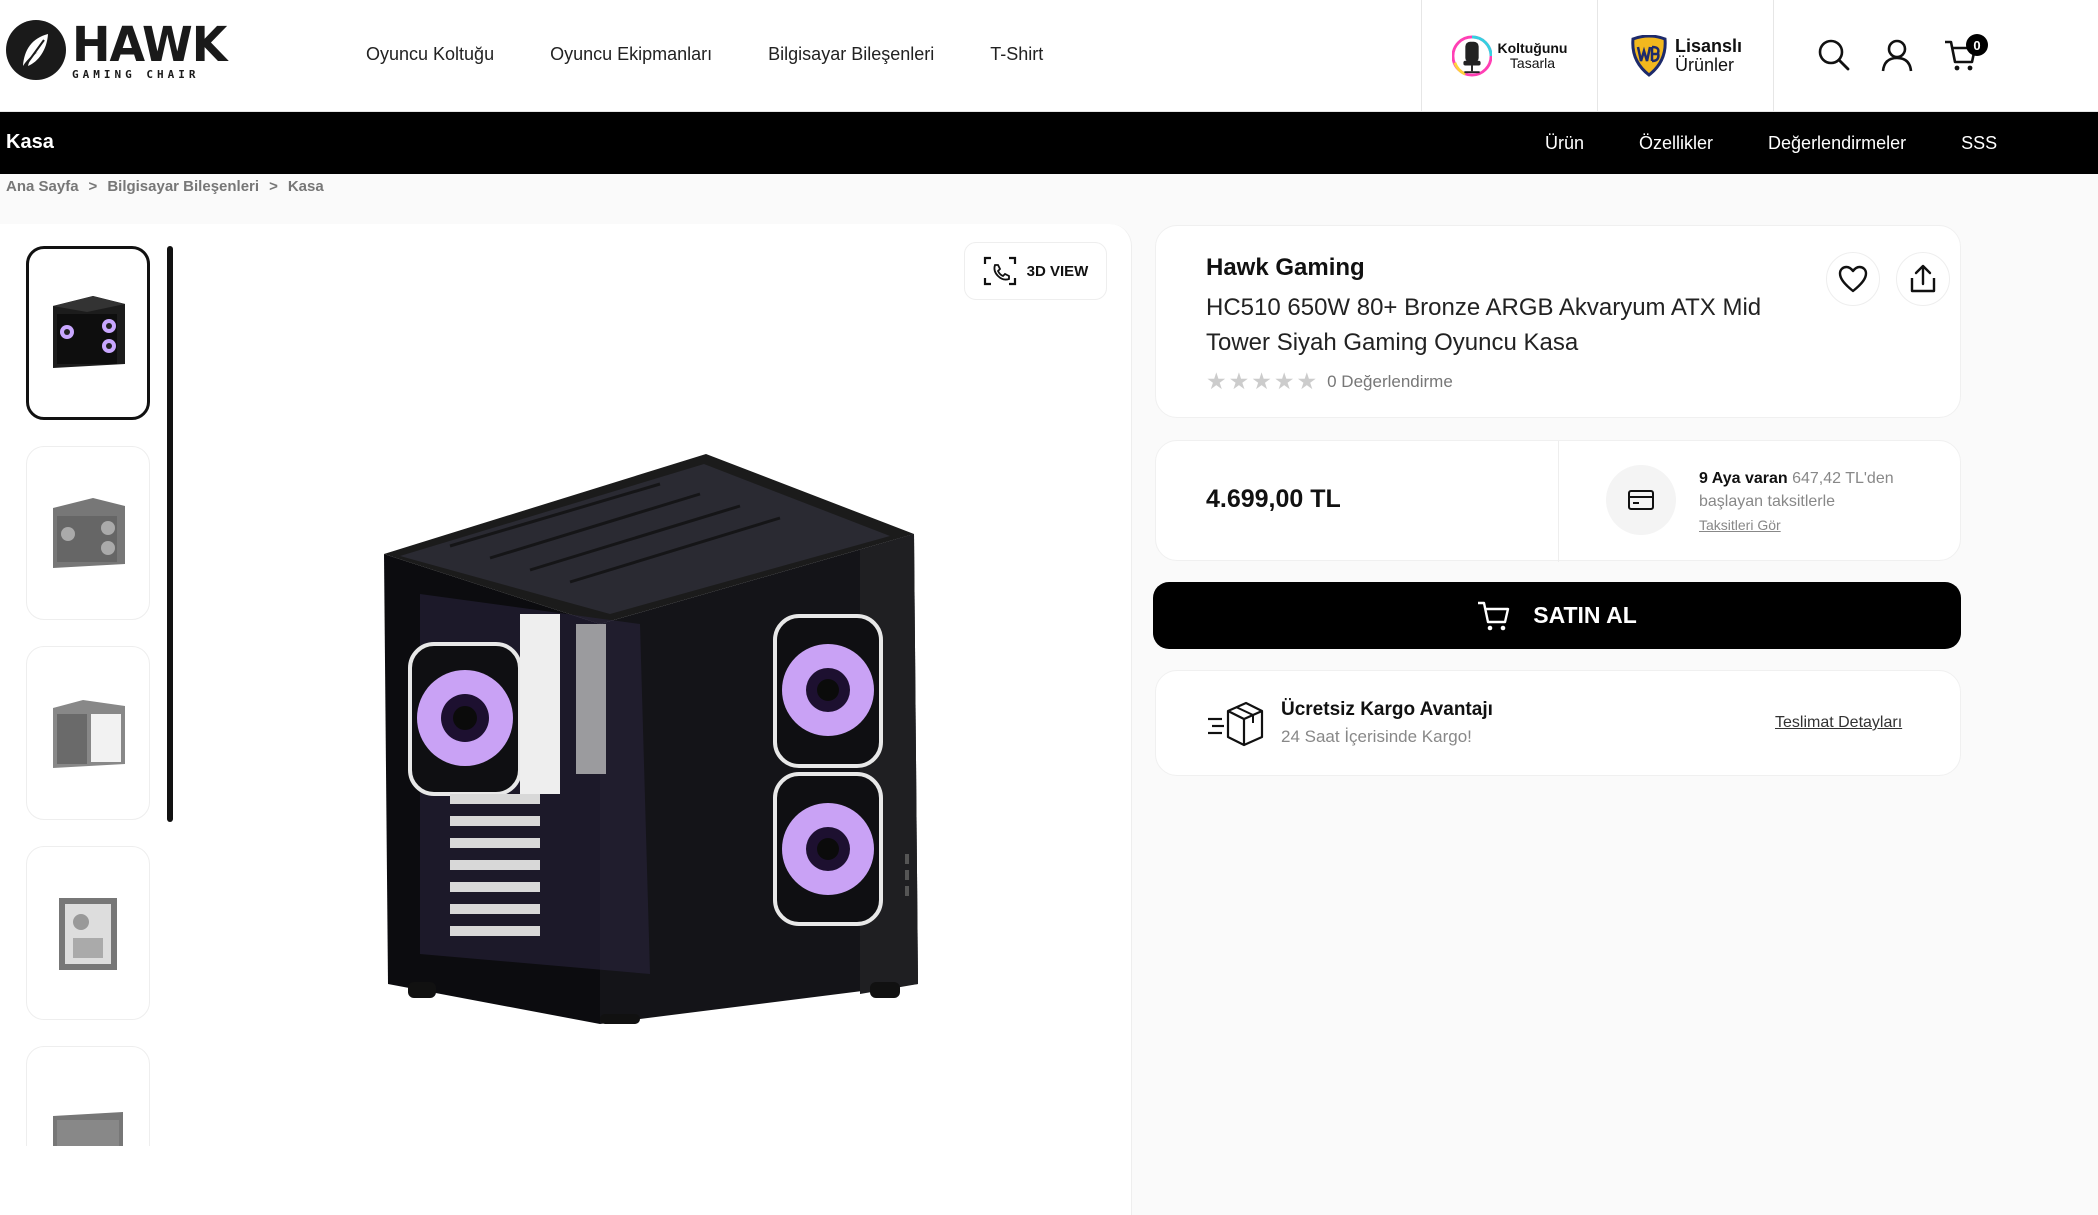  I want to click on installment-amount: 647,42 TL'den, so click(1843, 478).